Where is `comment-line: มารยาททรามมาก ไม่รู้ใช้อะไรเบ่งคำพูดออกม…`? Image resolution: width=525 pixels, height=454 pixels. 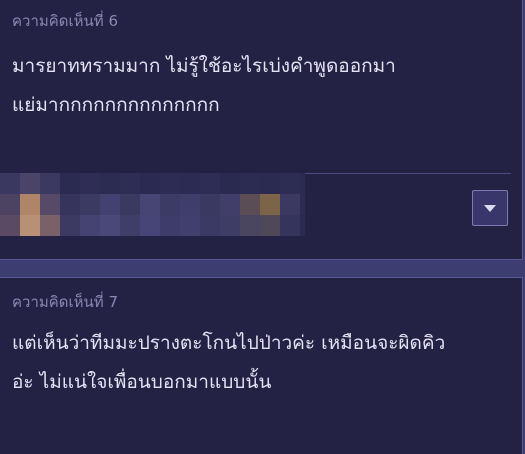
comment-line: มารยาททรามมาก ไม่รู้ใช้อะไรเบ่งคำพูดออกม… is located at coordinates (204, 66).